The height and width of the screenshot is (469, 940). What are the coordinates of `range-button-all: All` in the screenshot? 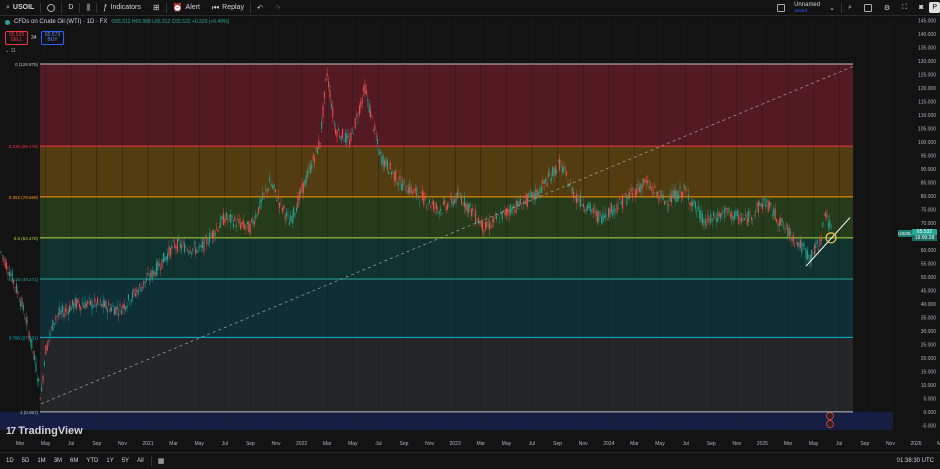 It's located at (140, 461).